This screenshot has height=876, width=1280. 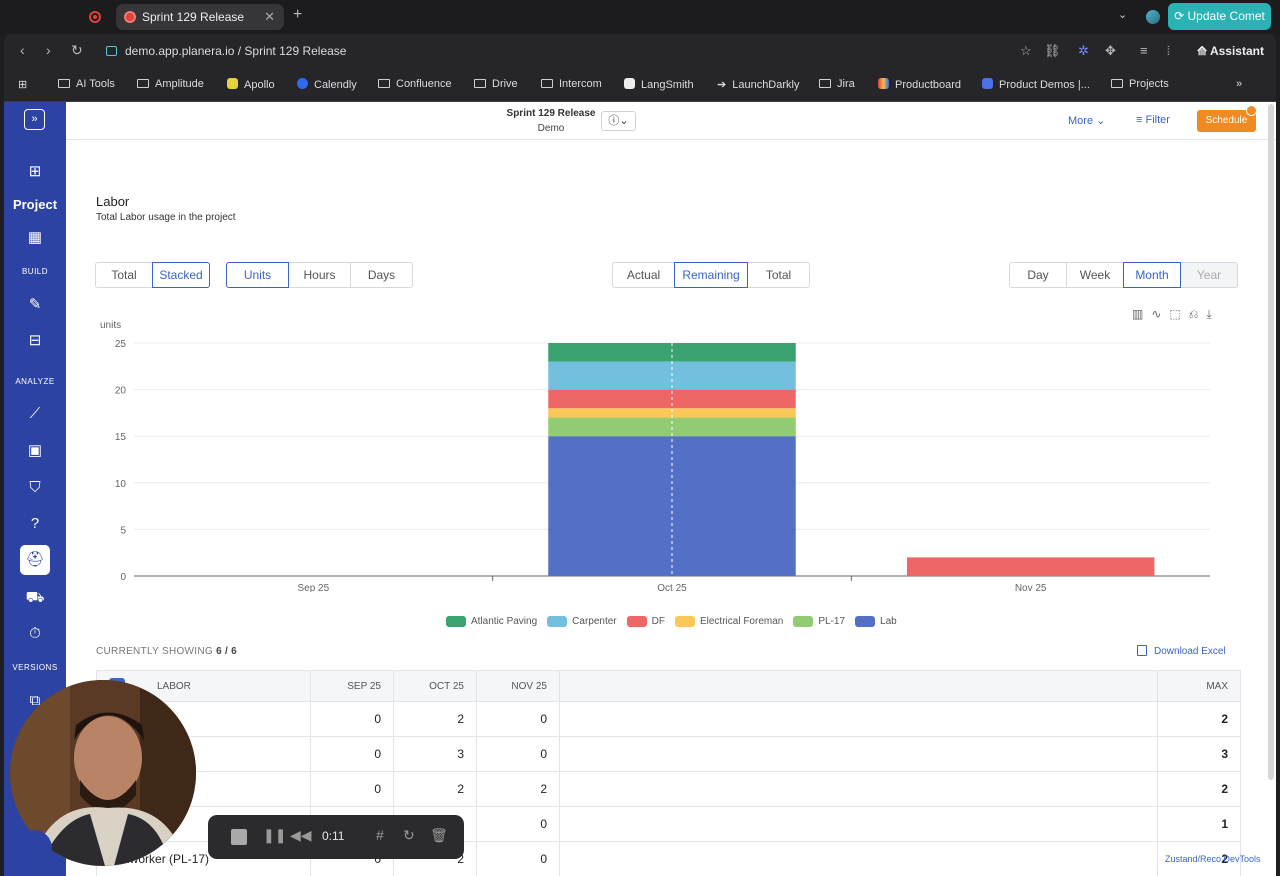 I want to click on bookmark-langsmith: LangSmith, so click(x=659, y=84).